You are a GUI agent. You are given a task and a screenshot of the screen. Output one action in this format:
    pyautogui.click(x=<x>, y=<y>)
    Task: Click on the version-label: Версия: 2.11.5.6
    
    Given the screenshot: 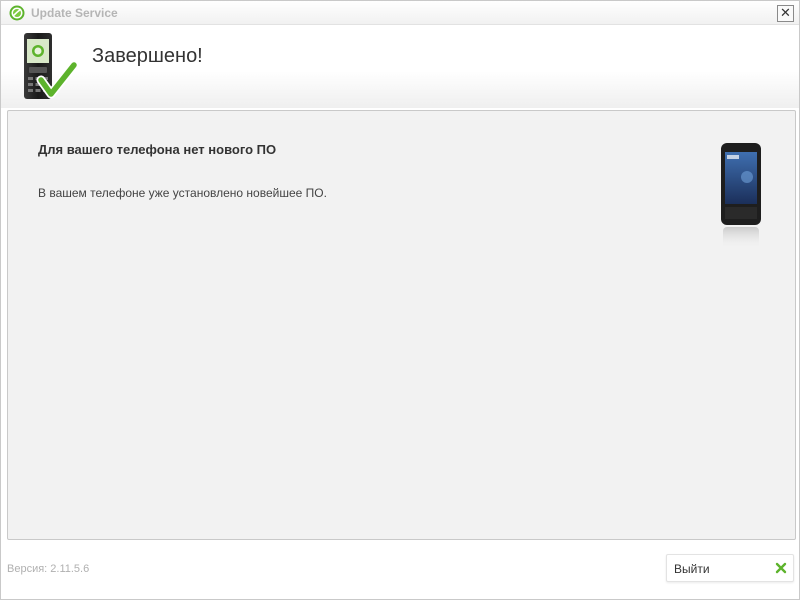 What is the action you would take?
    pyautogui.click(x=48, y=569)
    